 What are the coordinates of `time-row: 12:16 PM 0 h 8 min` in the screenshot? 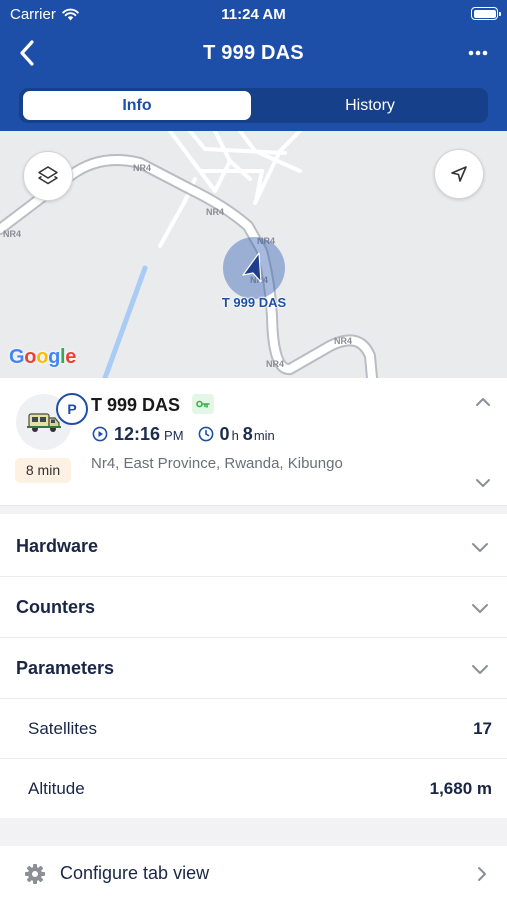 It's located at (183, 434).